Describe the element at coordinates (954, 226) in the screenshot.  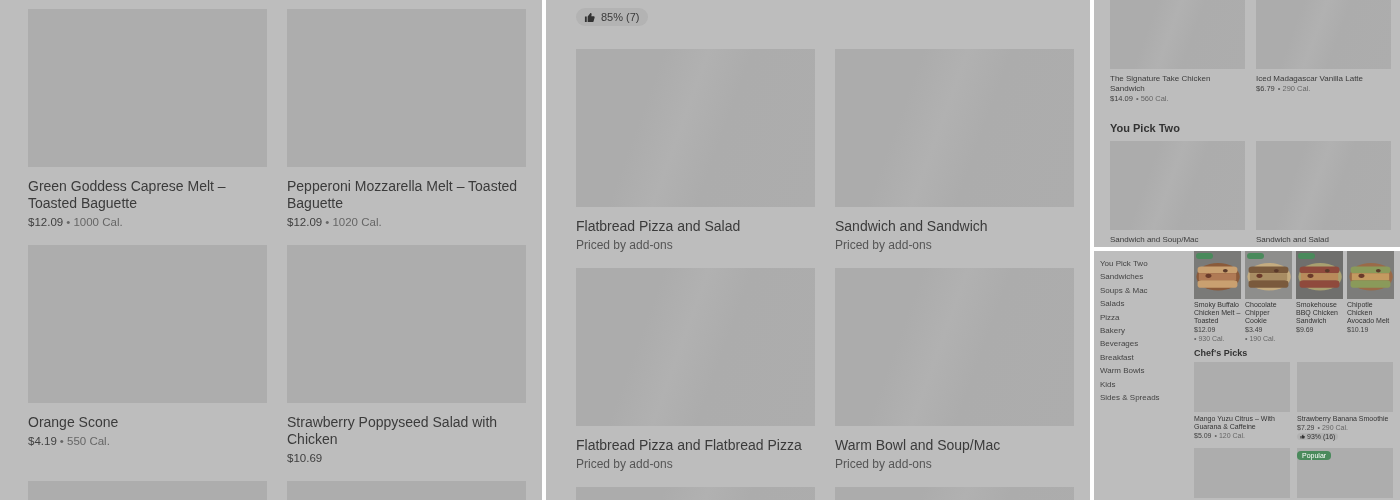
I see `item-title: Sandwich and Sandwich` at that location.